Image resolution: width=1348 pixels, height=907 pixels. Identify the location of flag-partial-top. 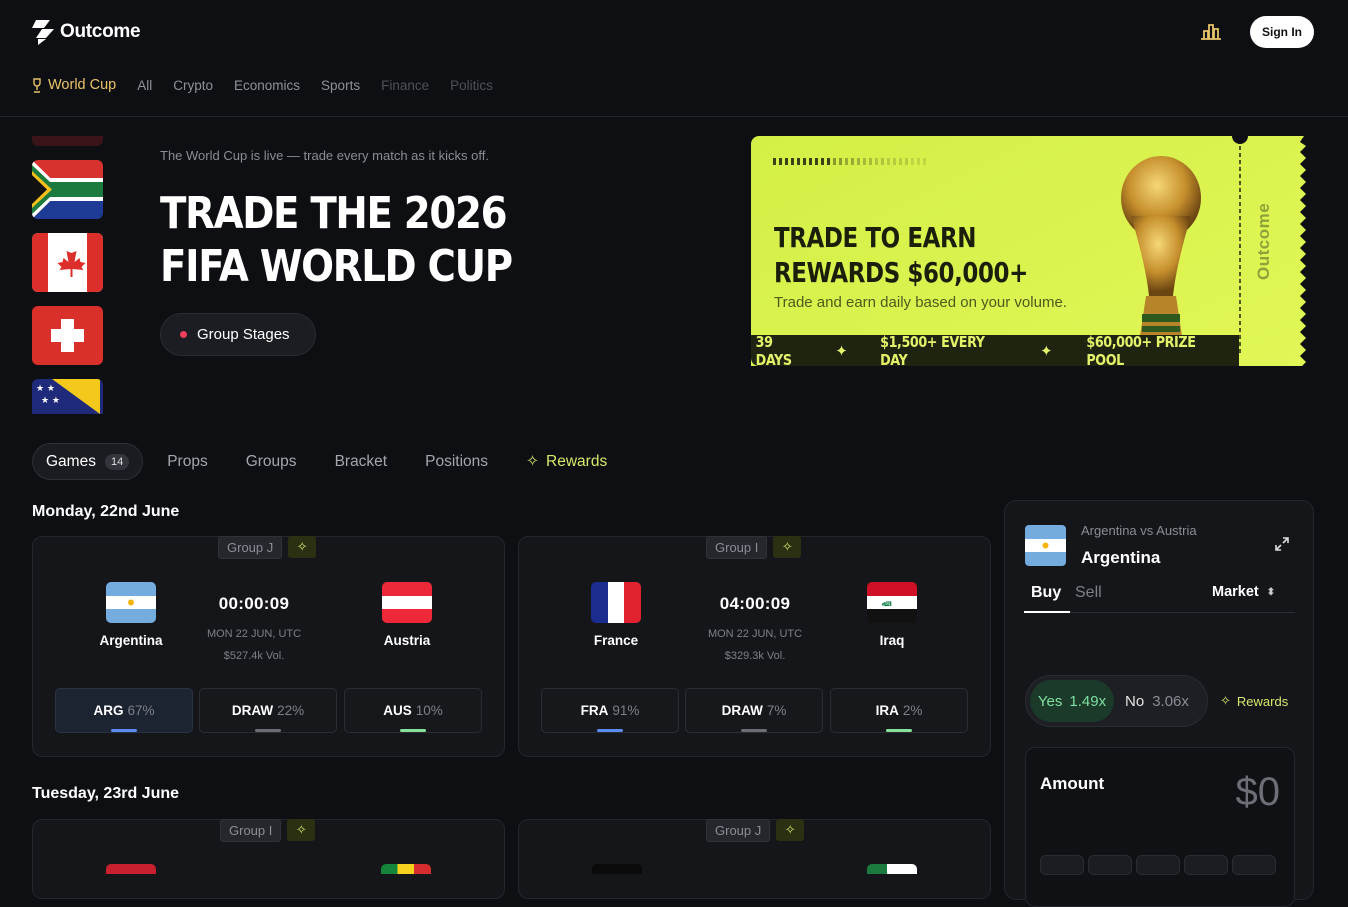
(67, 141).